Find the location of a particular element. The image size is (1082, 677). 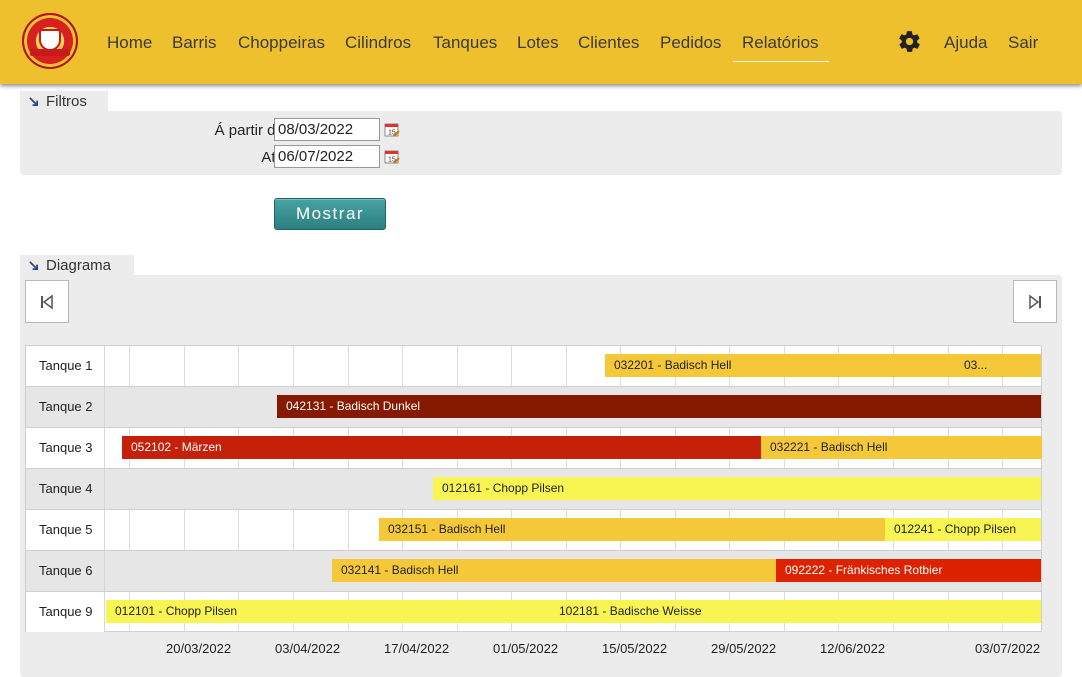

batch-bar: 102181 - Badische Weisse is located at coordinates (795, 611).